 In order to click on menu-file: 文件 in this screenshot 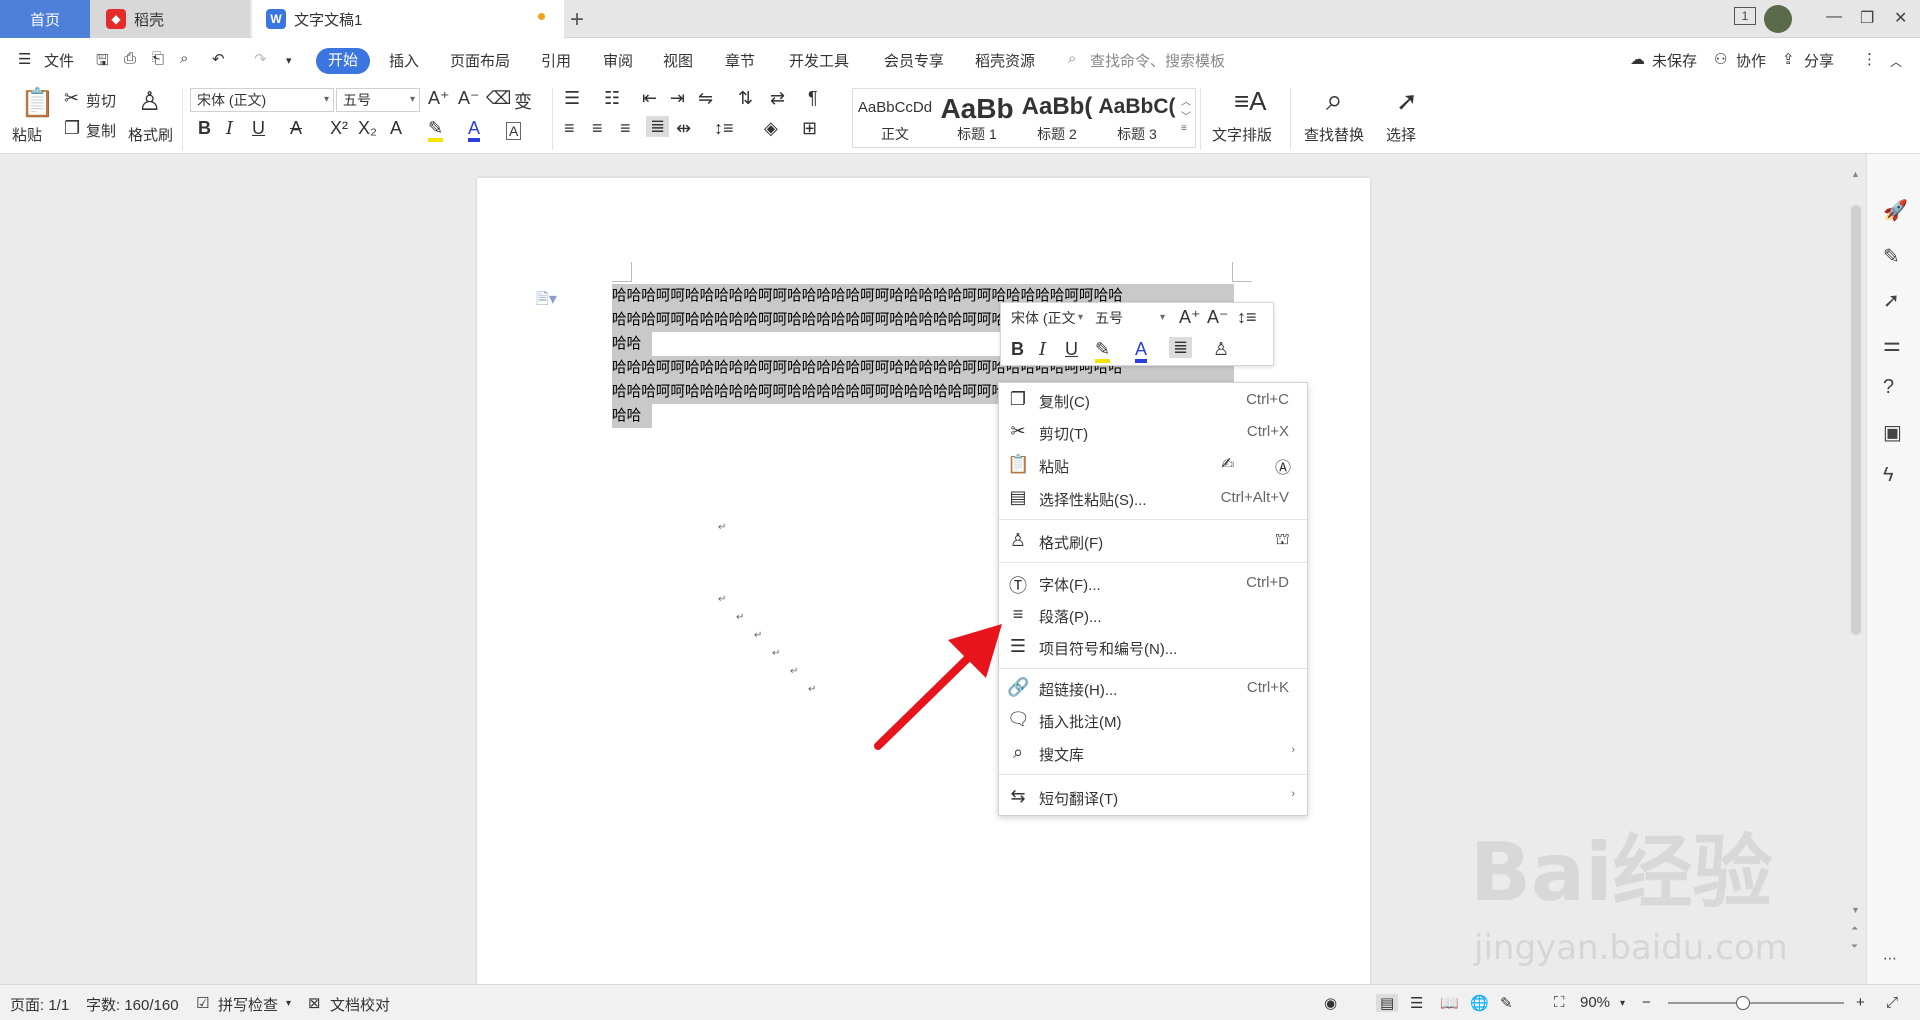, I will do `click(59, 60)`.